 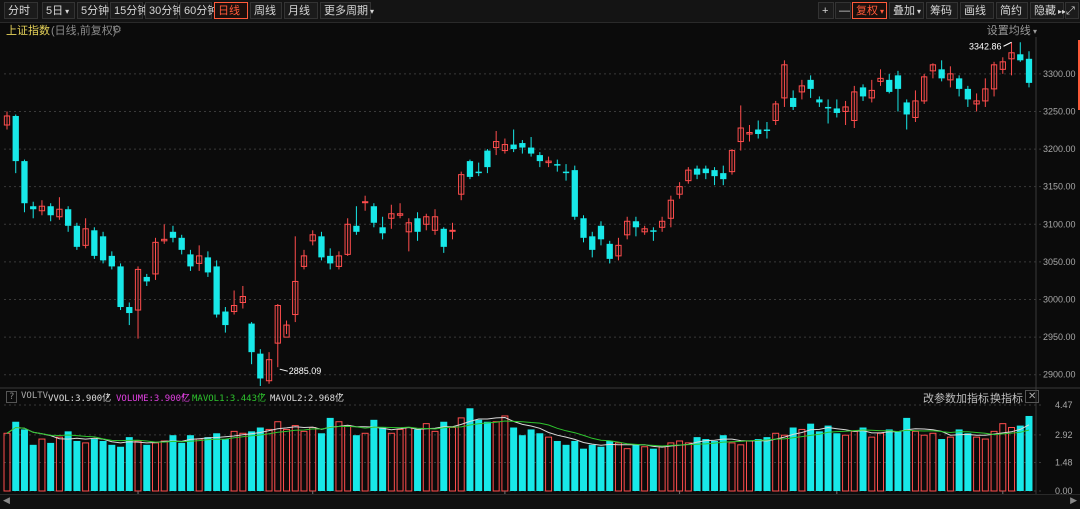 What do you see at coordinates (307, 399) in the screenshot?
I see `mavol2-value: MAVOL2:2.968亿` at bounding box center [307, 399].